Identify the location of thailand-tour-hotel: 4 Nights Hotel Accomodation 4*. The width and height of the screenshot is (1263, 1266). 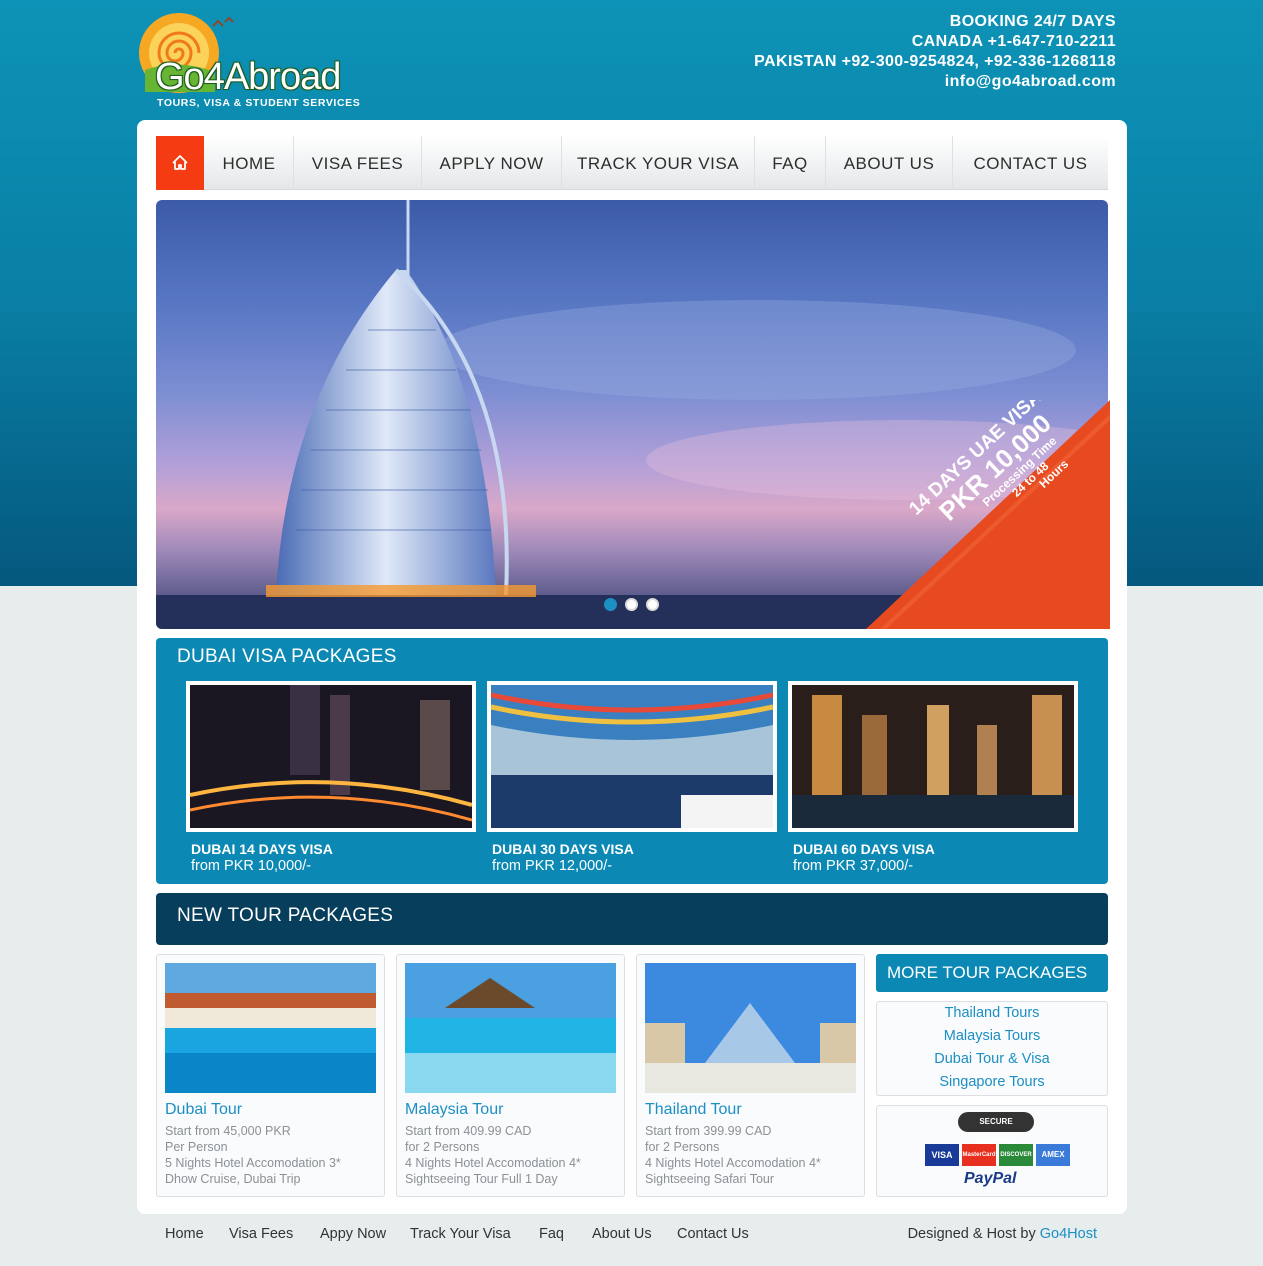
(733, 1163).